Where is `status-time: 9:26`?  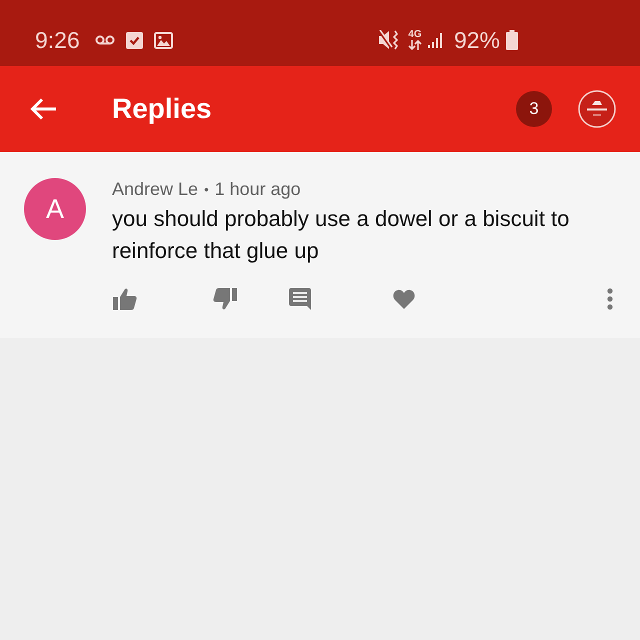
status-time: 9:26 is located at coordinates (57, 40).